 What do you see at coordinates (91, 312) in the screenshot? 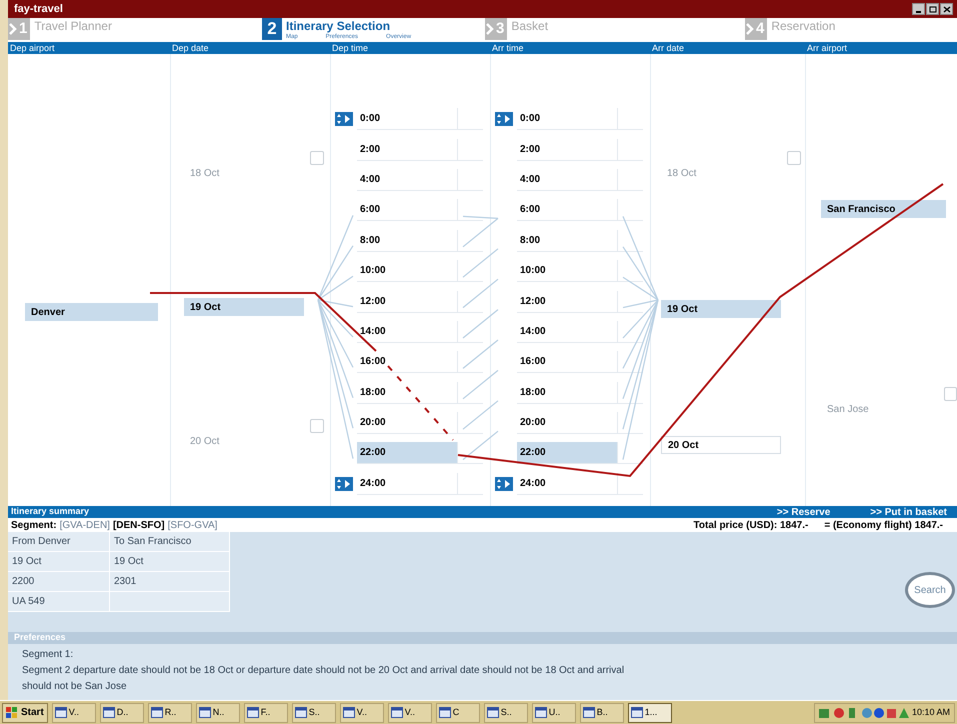
I see `selected-option: Denver` at bounding box center [91, 312].